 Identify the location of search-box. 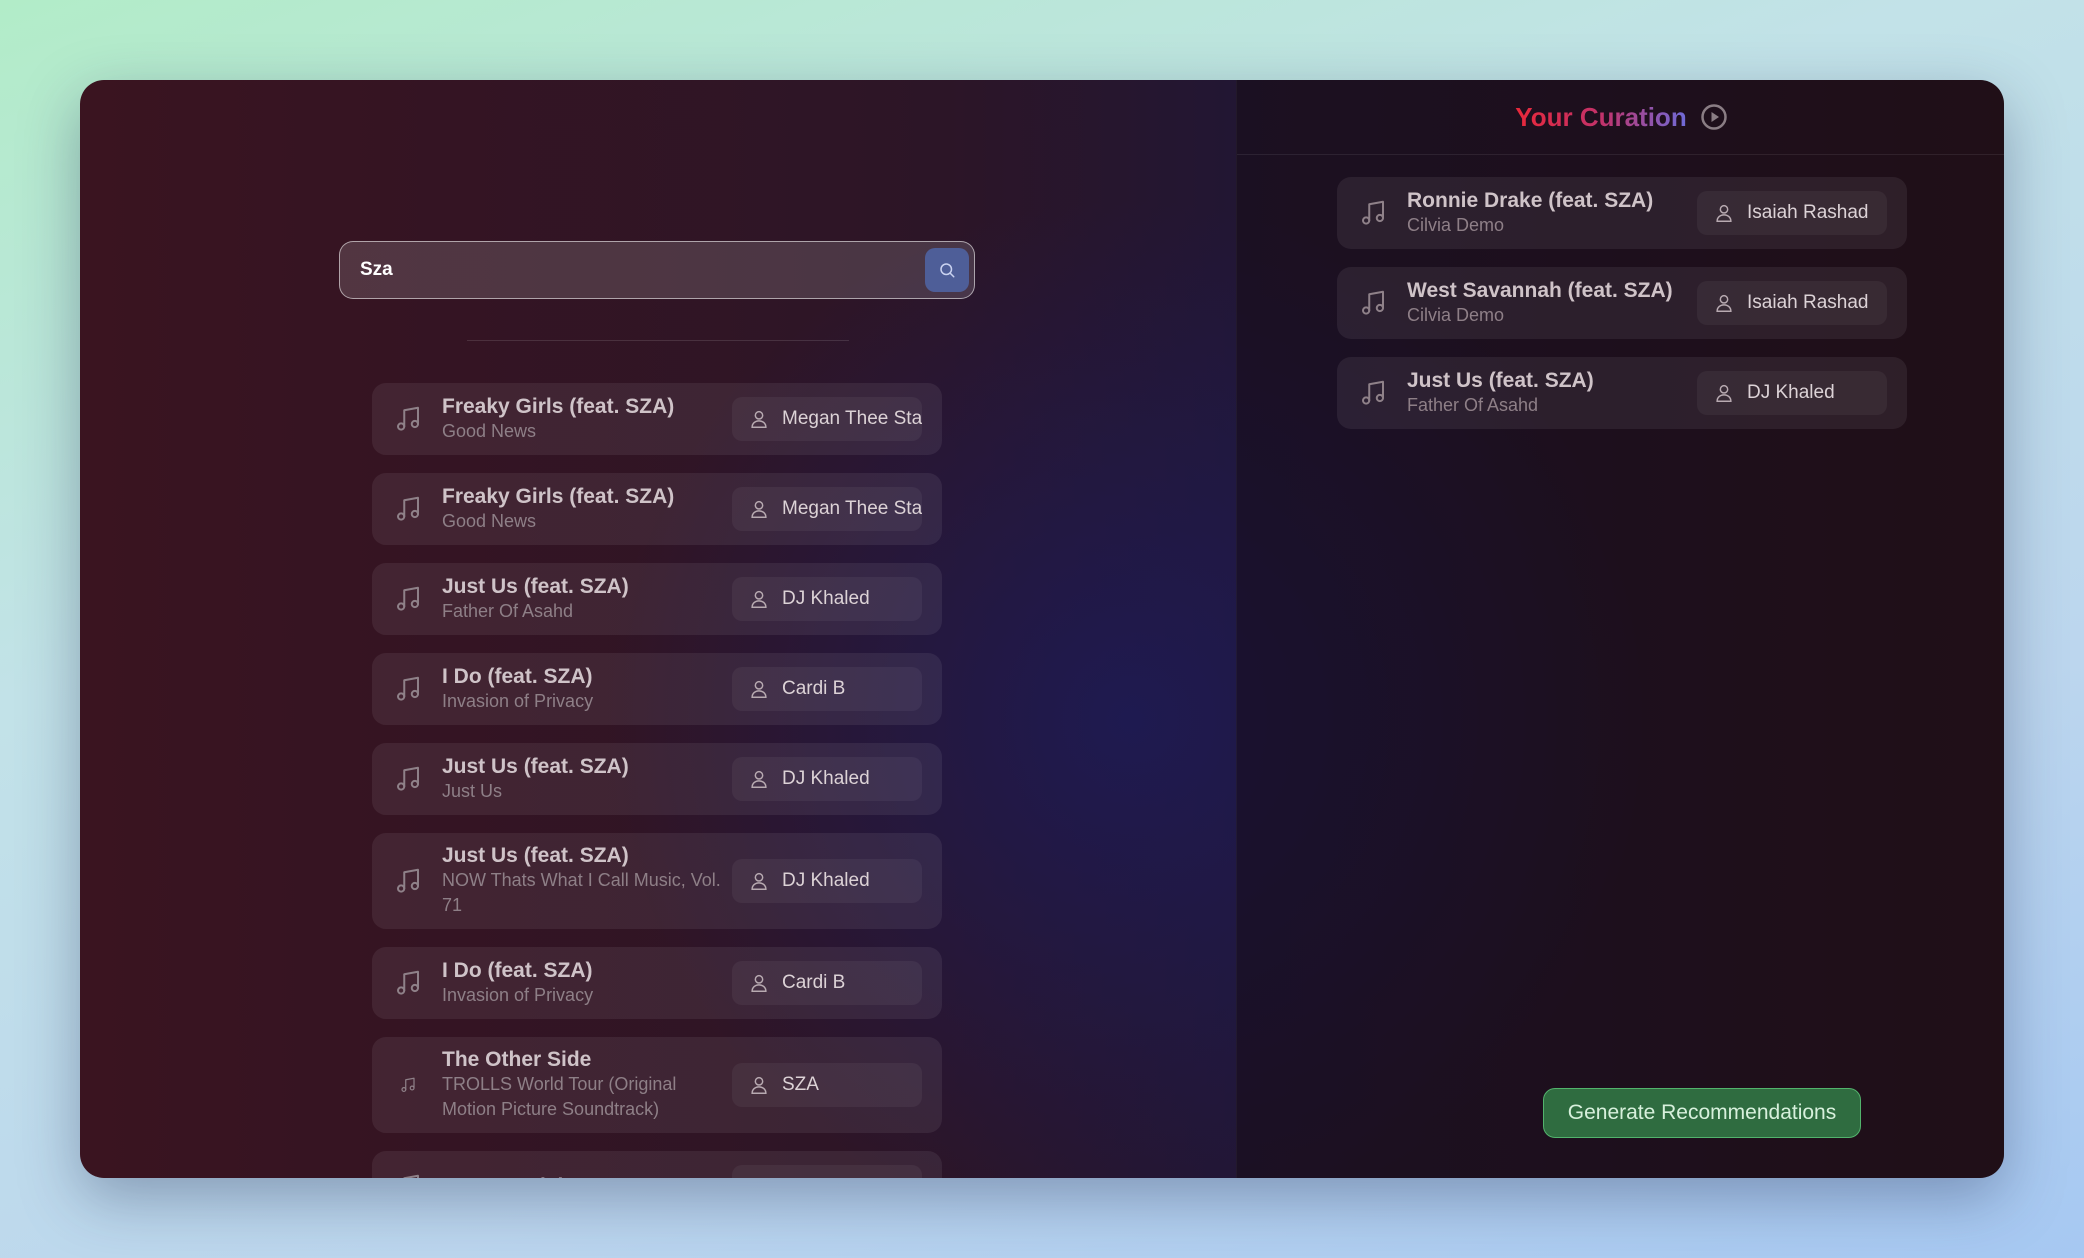
(657, 270).